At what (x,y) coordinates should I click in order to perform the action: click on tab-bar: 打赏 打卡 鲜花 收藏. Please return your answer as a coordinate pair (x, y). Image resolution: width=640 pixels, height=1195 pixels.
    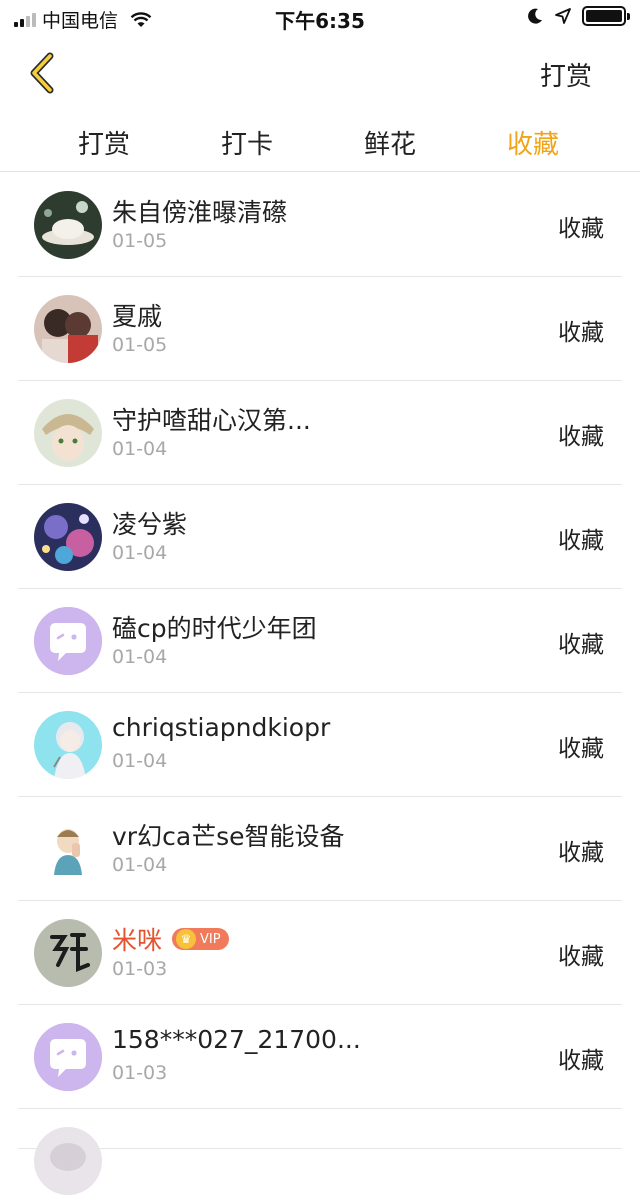
    Looking at the image, I should click on (320, 141).